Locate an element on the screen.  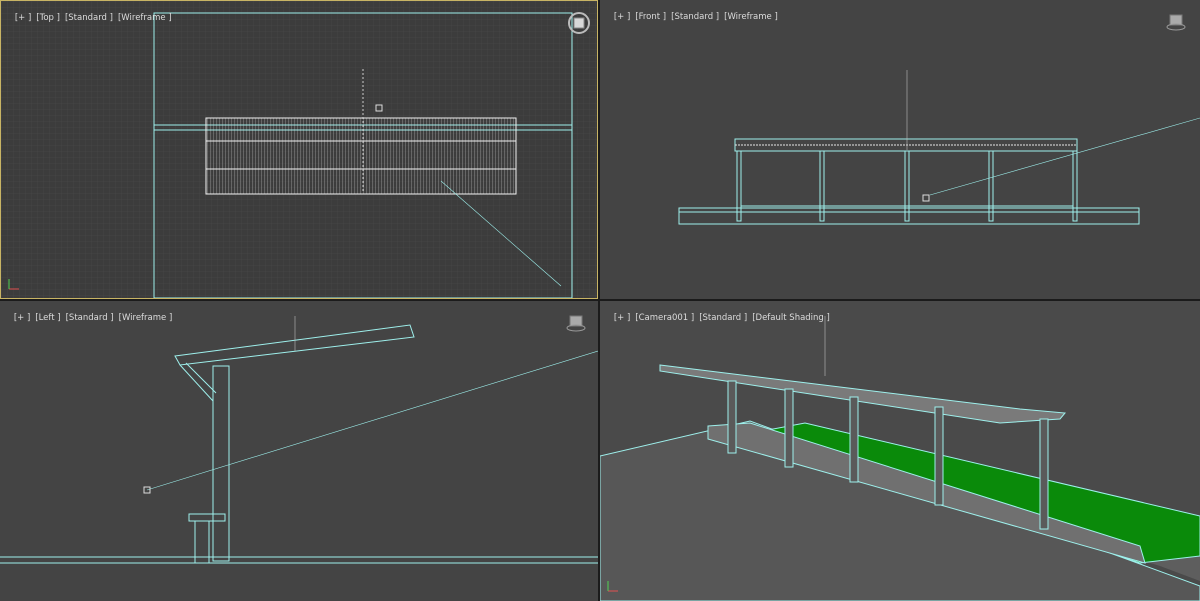
roof-beam-wire is located at coordinates (294, 345).